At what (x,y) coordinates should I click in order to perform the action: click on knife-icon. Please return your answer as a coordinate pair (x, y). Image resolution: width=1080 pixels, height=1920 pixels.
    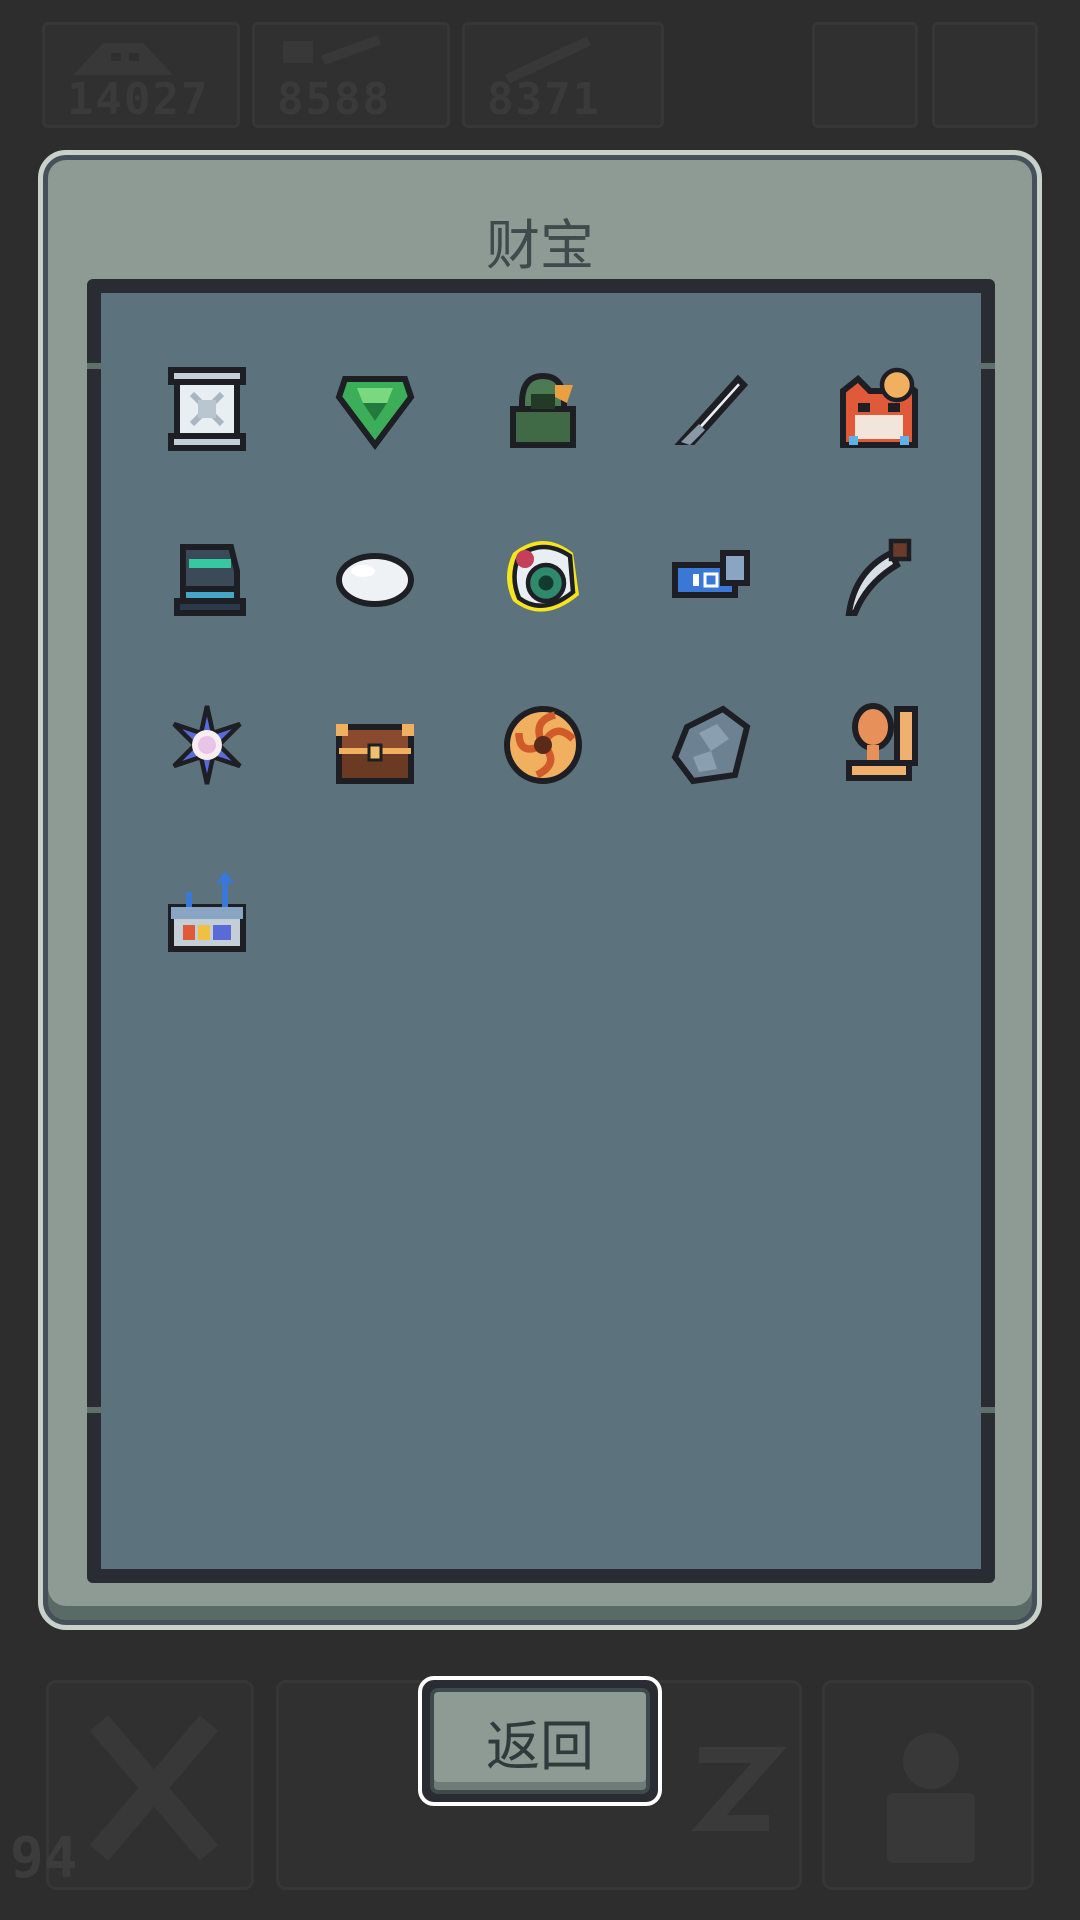
    Looking at the image, I should click on (711, 409).